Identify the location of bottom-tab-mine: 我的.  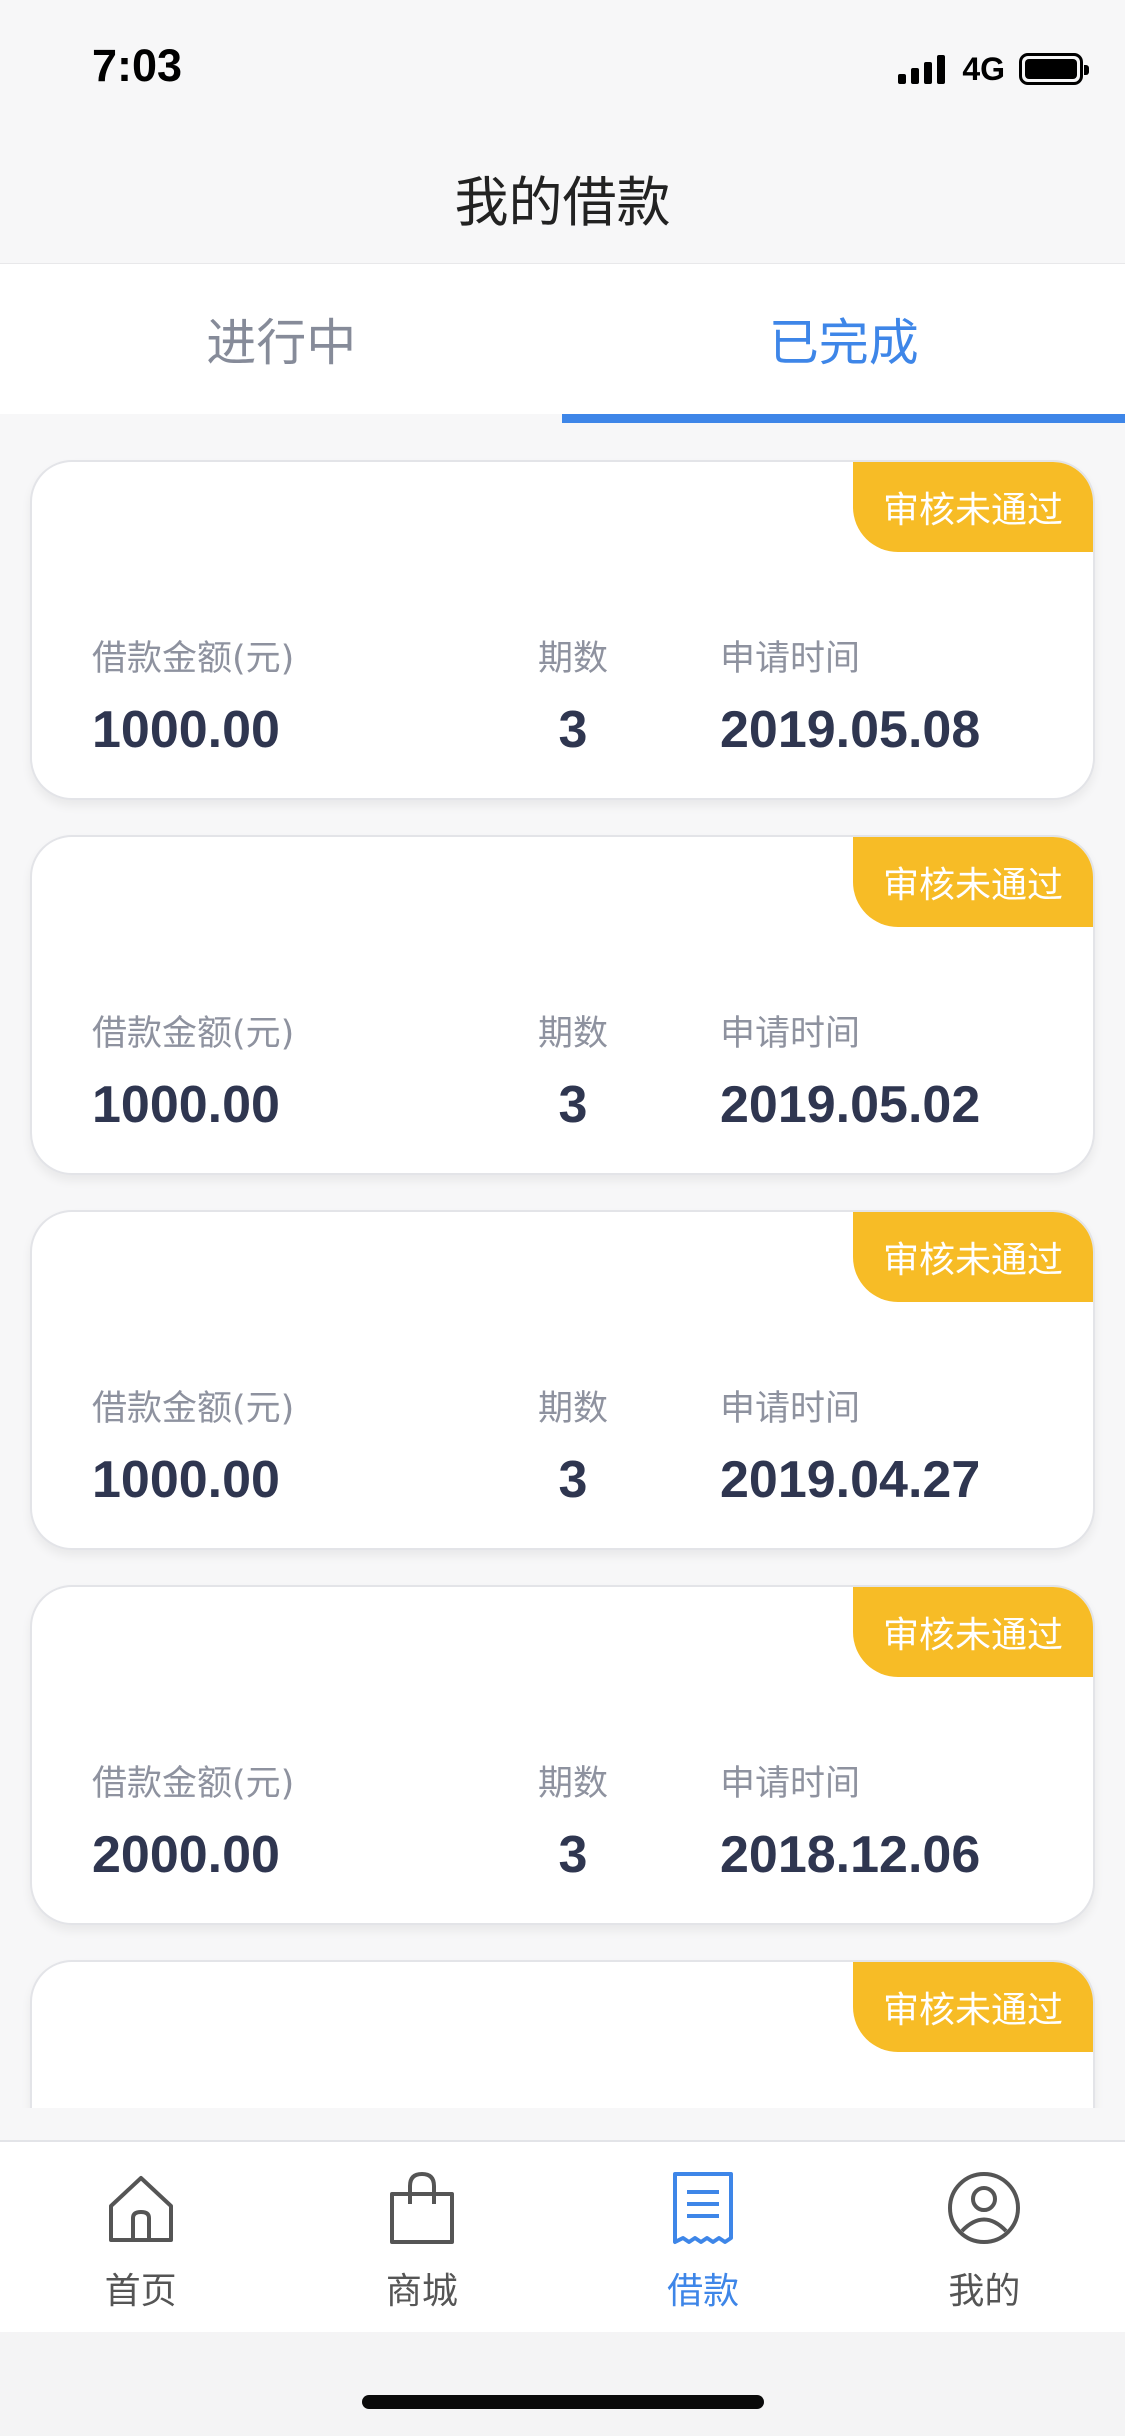
(984, 2237).